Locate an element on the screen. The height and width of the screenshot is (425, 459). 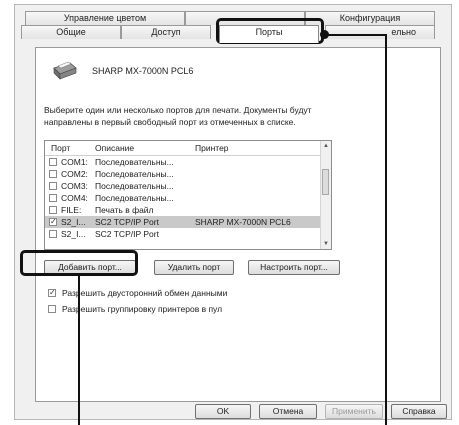
port-list-row: S2_I... SC2 TCP/IP Port is located at coordinates (188, 234).